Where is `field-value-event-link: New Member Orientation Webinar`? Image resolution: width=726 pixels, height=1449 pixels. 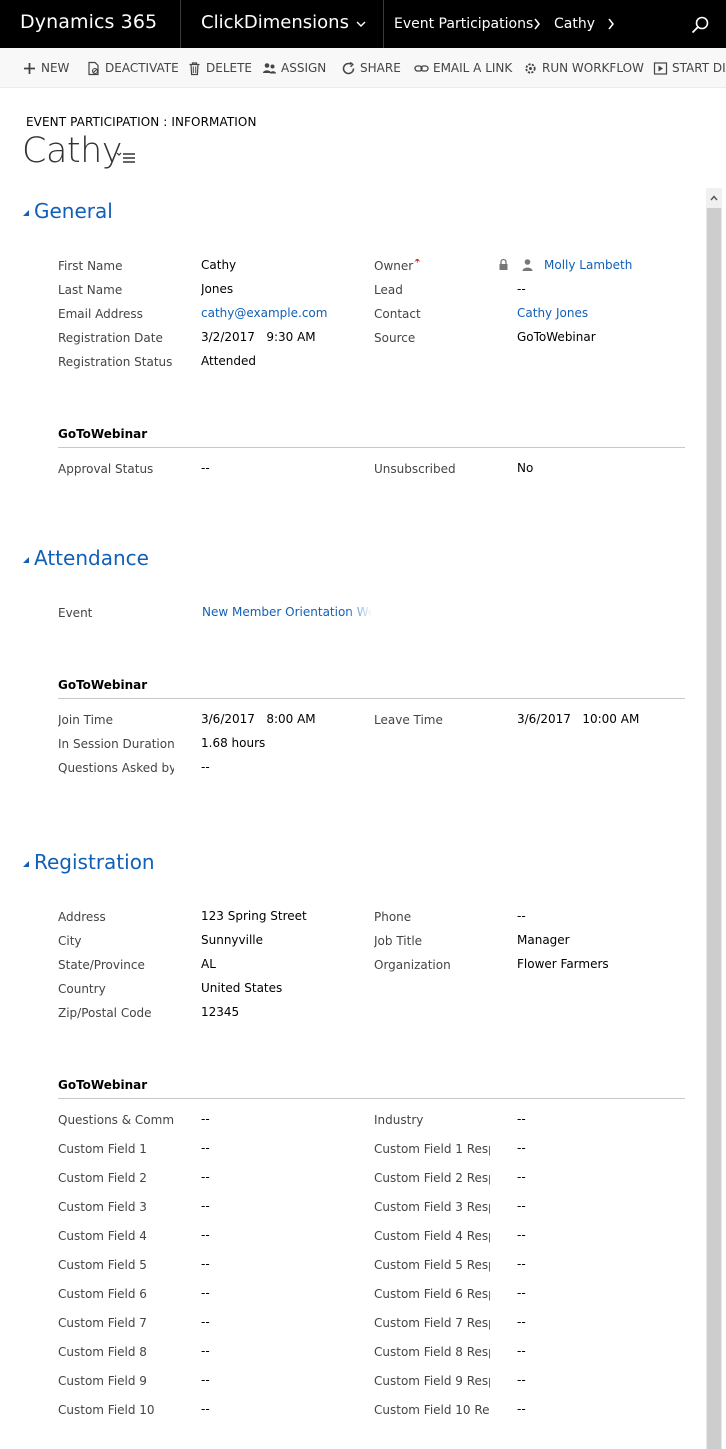 field-value-event-link: New Member Orientation Webinar is located at coordinates (287, 612).